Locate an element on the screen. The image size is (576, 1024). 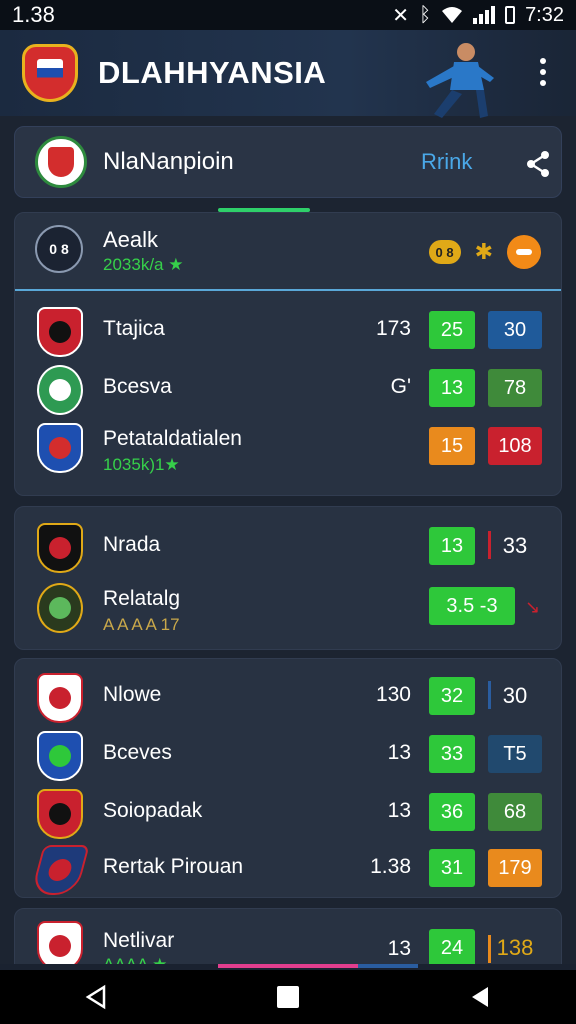
table-row: Petataldatialen 1035k)1★ 15 108 is located at coordinates (288, 448).